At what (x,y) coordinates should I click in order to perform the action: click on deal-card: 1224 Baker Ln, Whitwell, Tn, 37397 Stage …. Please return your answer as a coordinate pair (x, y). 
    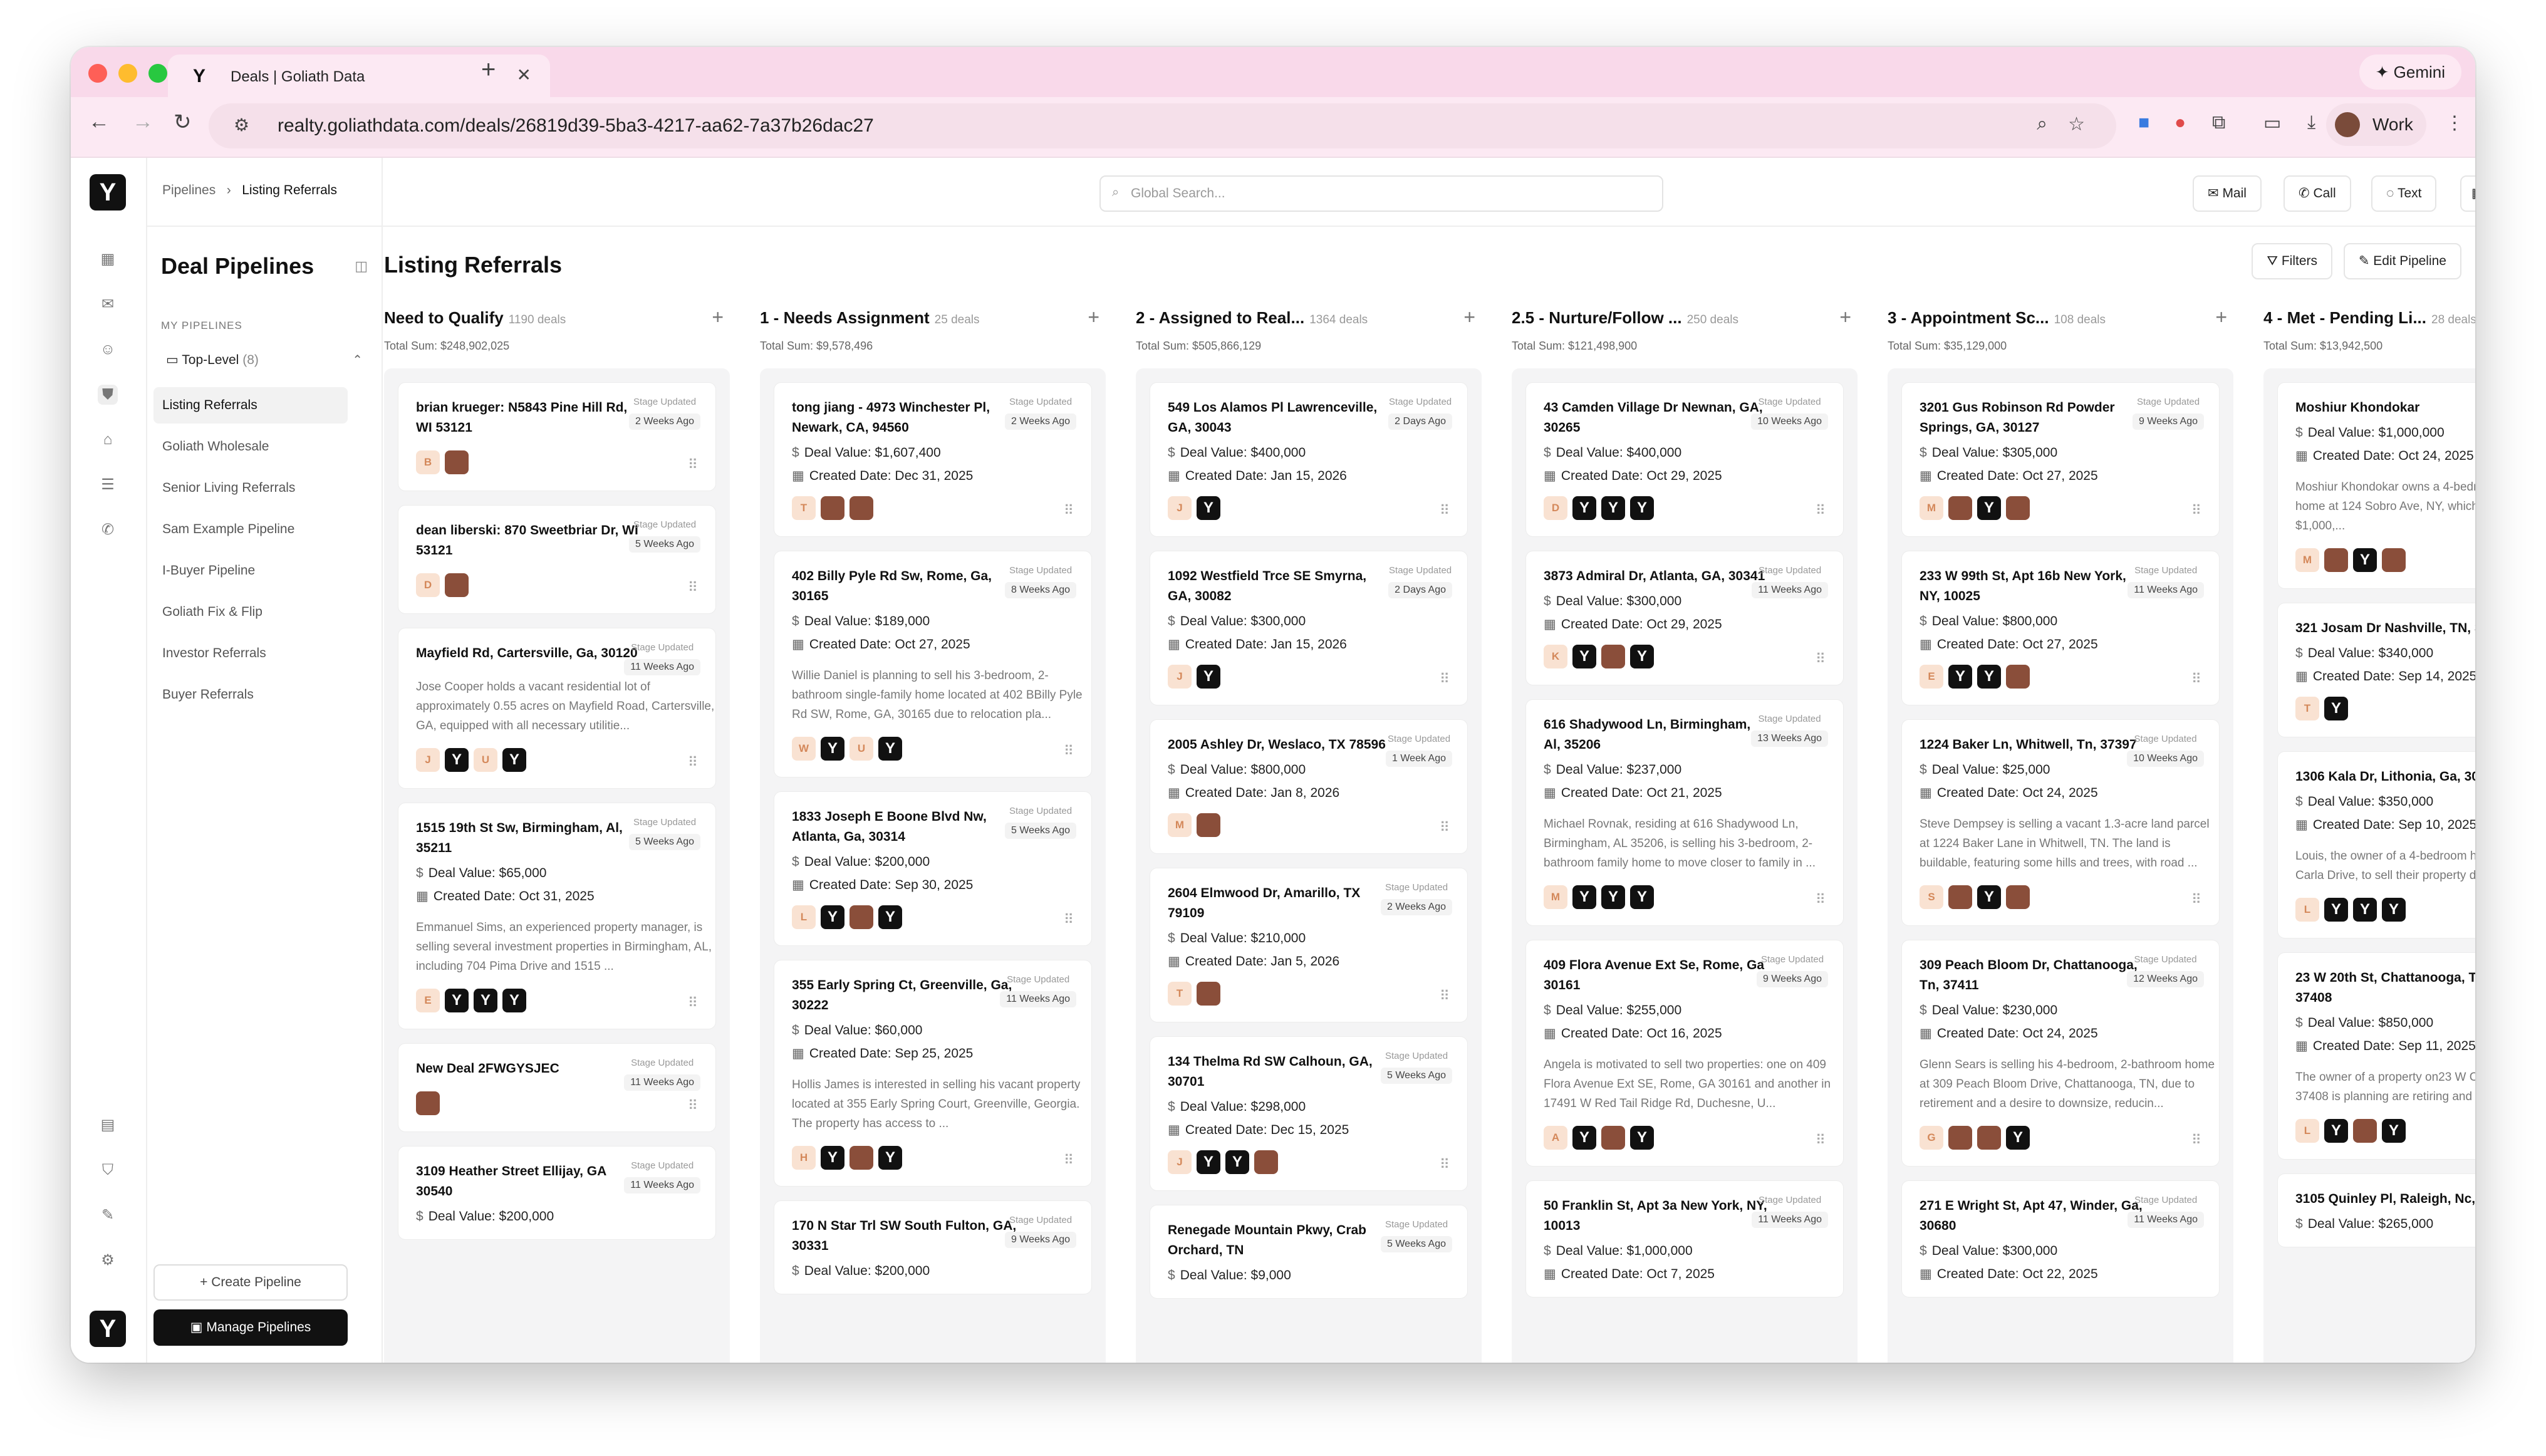
    Looking at the image, I should click on (2060, 823).